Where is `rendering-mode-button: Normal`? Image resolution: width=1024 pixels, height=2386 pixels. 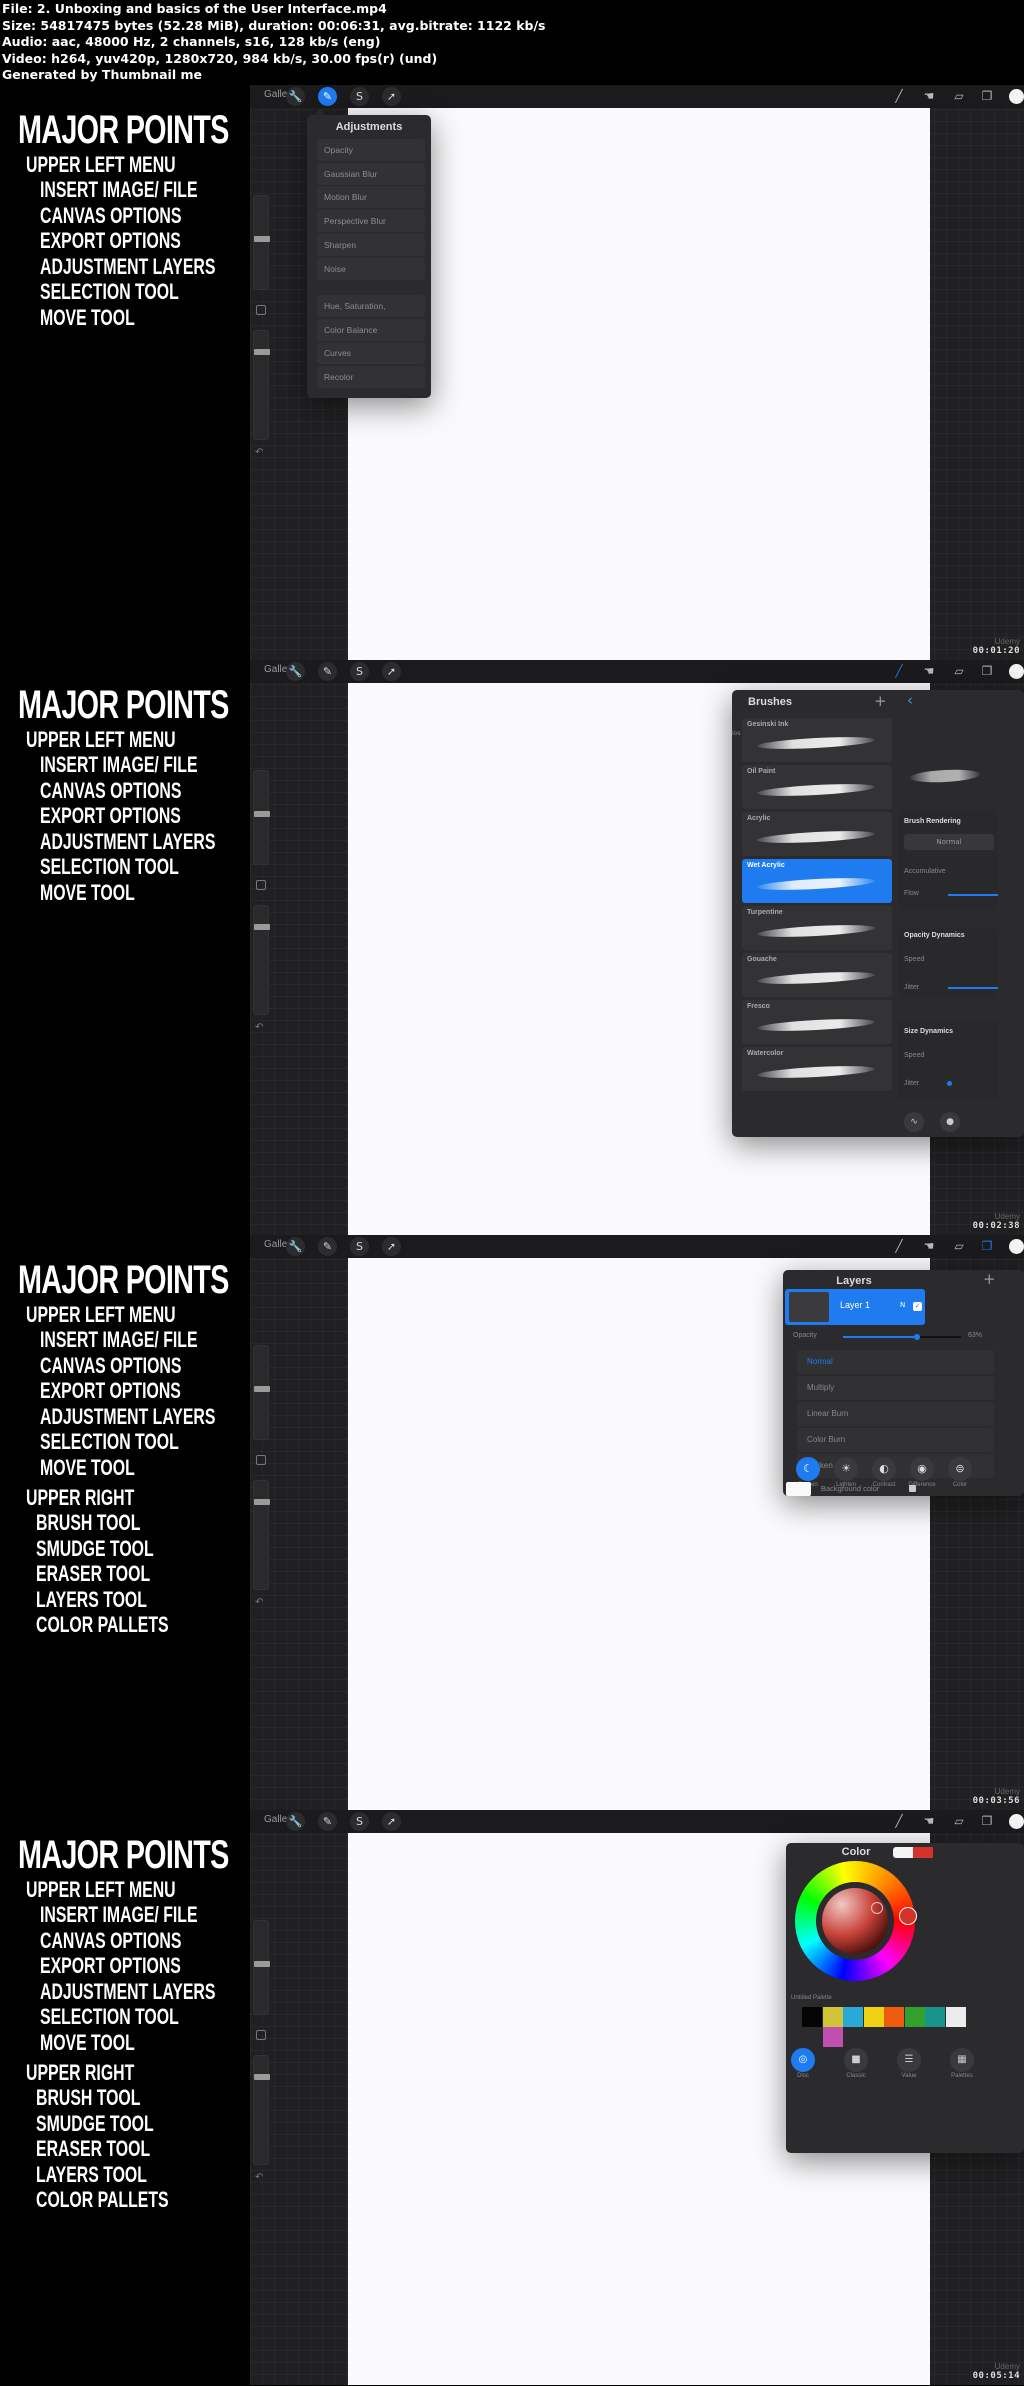
rendering-mode-button: Normal is located at coordinates (949, 842).